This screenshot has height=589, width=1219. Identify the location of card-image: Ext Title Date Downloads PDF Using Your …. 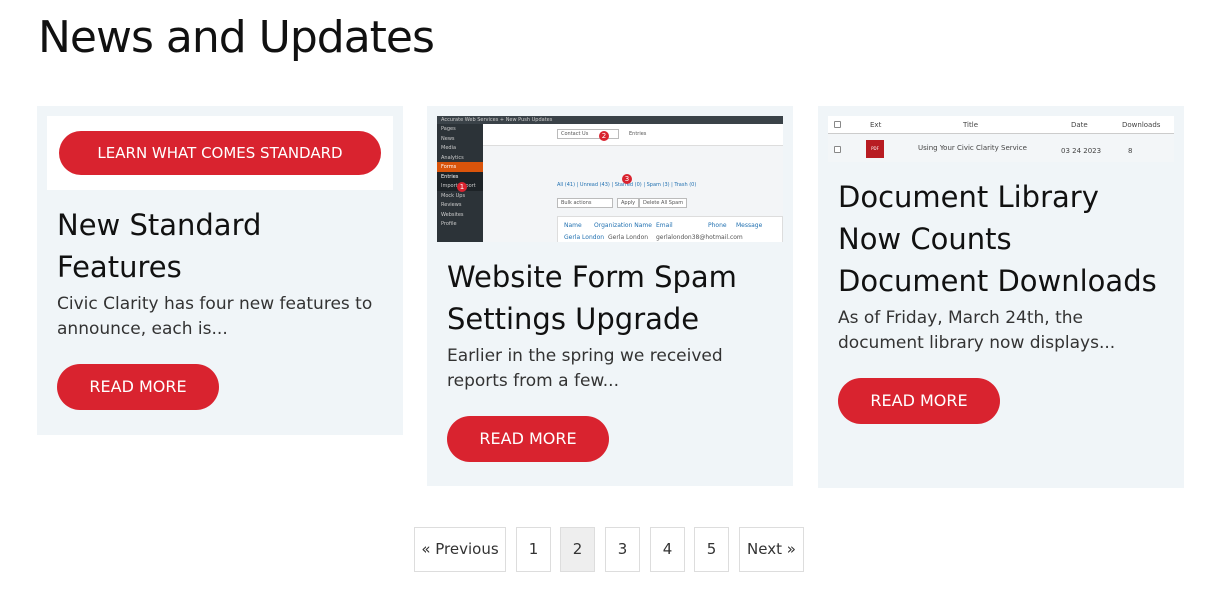
(1001, 139).